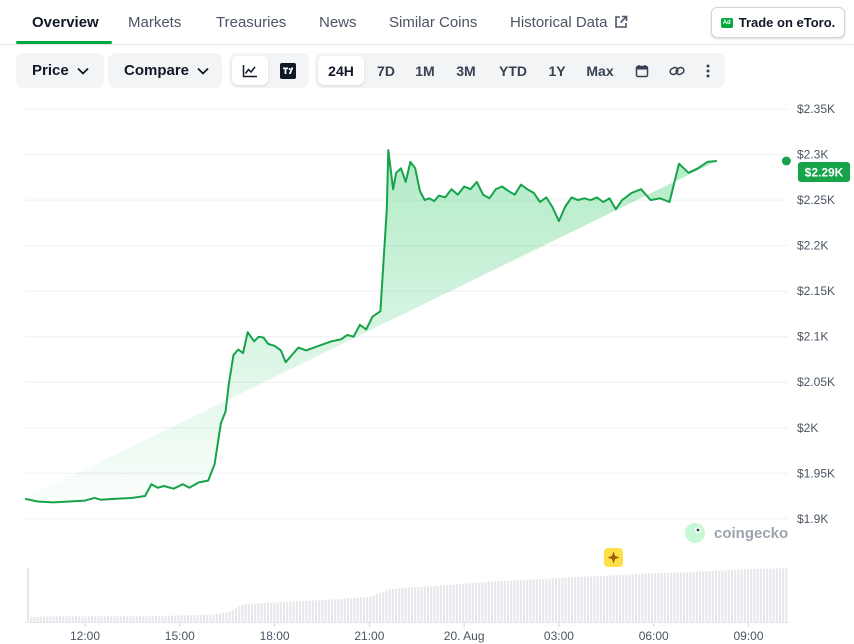 The image size is (854, 644). What do you see at coordinates (559, 636) in the screenshot?
I see `x-tick-label: 03:00` at bounding box center [559, 636].